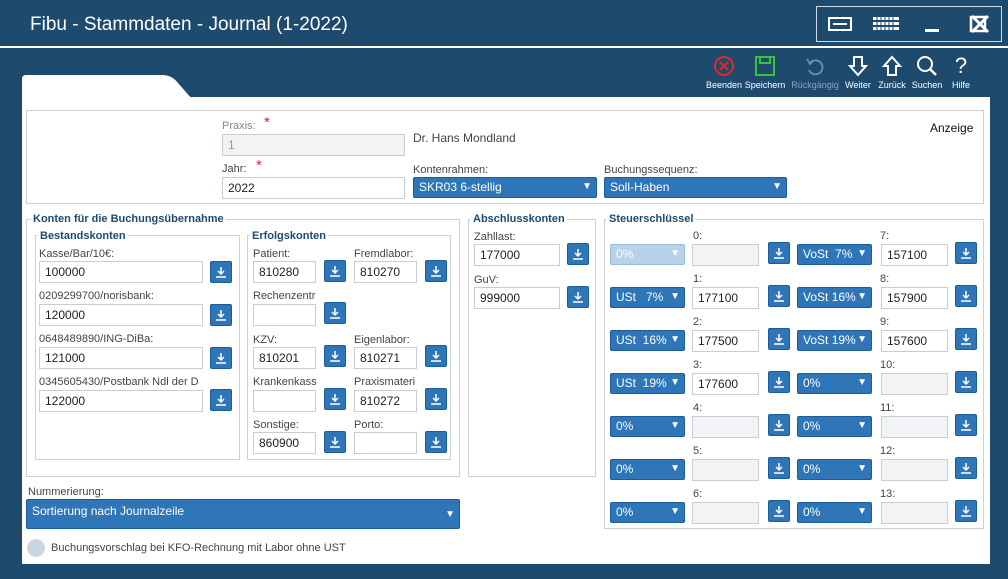 The height and width of the screenshot is (579, 1008). Describe the element at coordinates (725, 298) in the screenshot. I see `steuer-input: 177100` at that location.